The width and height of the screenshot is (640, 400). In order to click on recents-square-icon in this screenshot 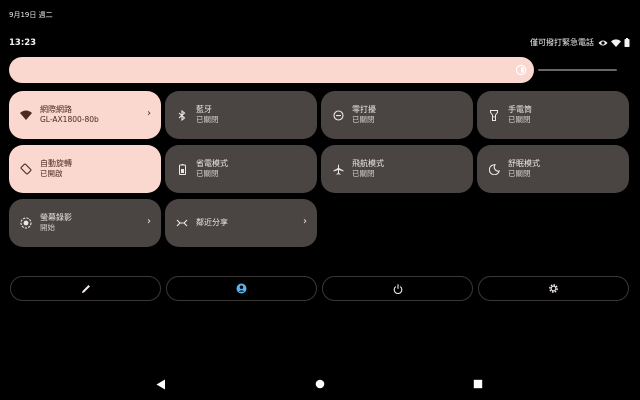, I will do `click(478, 384)`.